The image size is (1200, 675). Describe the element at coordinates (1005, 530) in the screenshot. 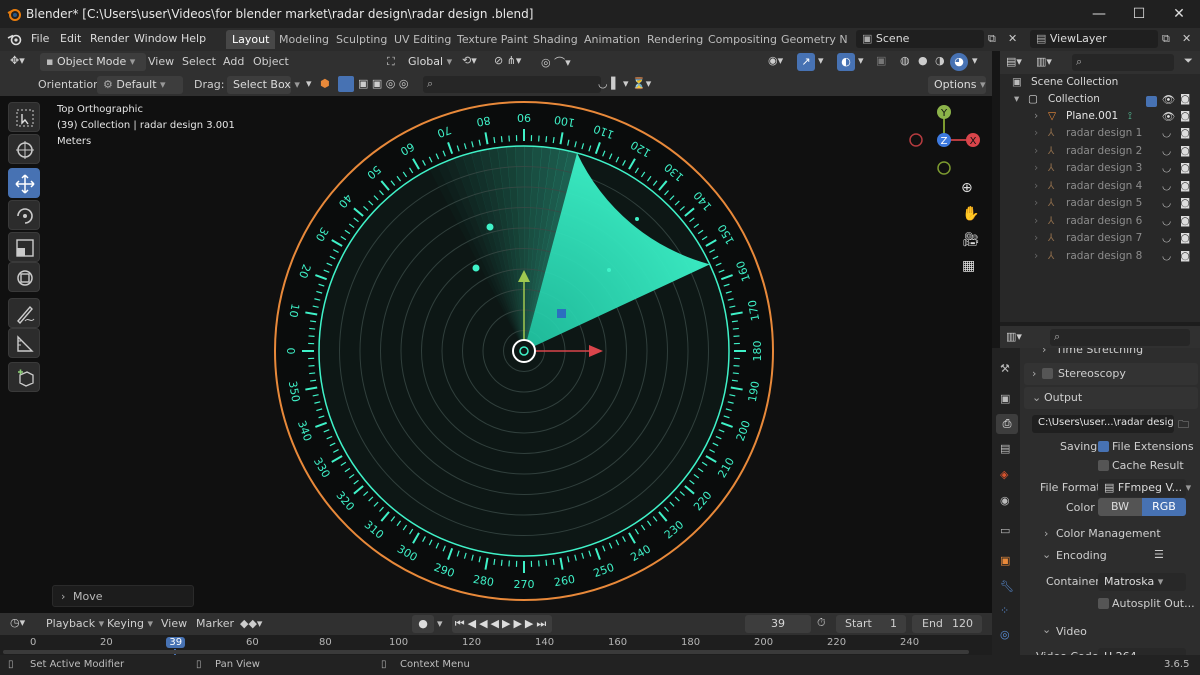

I see `collection-tab-icon: ▭` at that location.